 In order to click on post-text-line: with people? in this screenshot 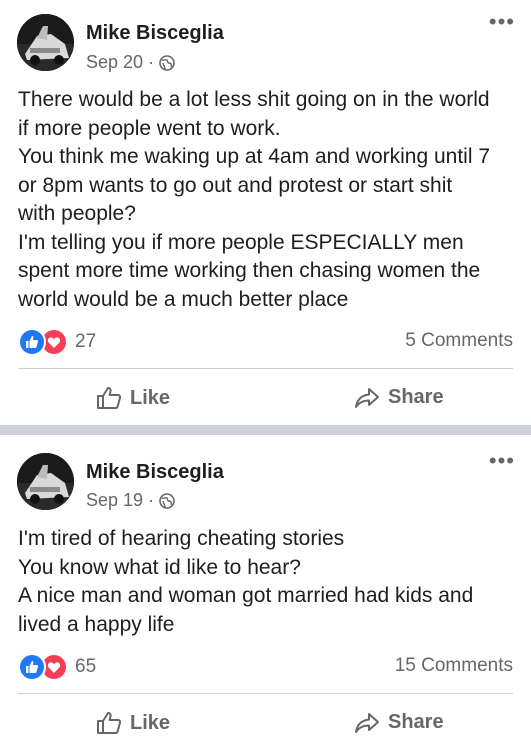, I will do `click(77, 213)`.